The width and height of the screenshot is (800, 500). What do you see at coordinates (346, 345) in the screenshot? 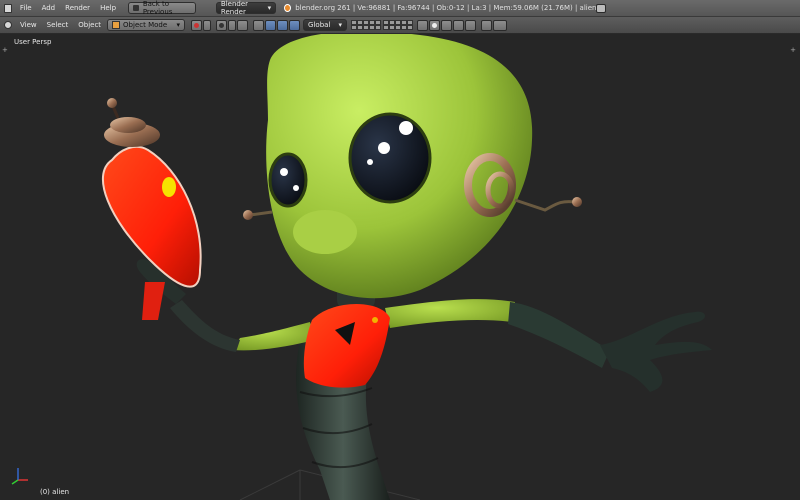
I see `alien-chest-suit` at bounding box center [346, 345].